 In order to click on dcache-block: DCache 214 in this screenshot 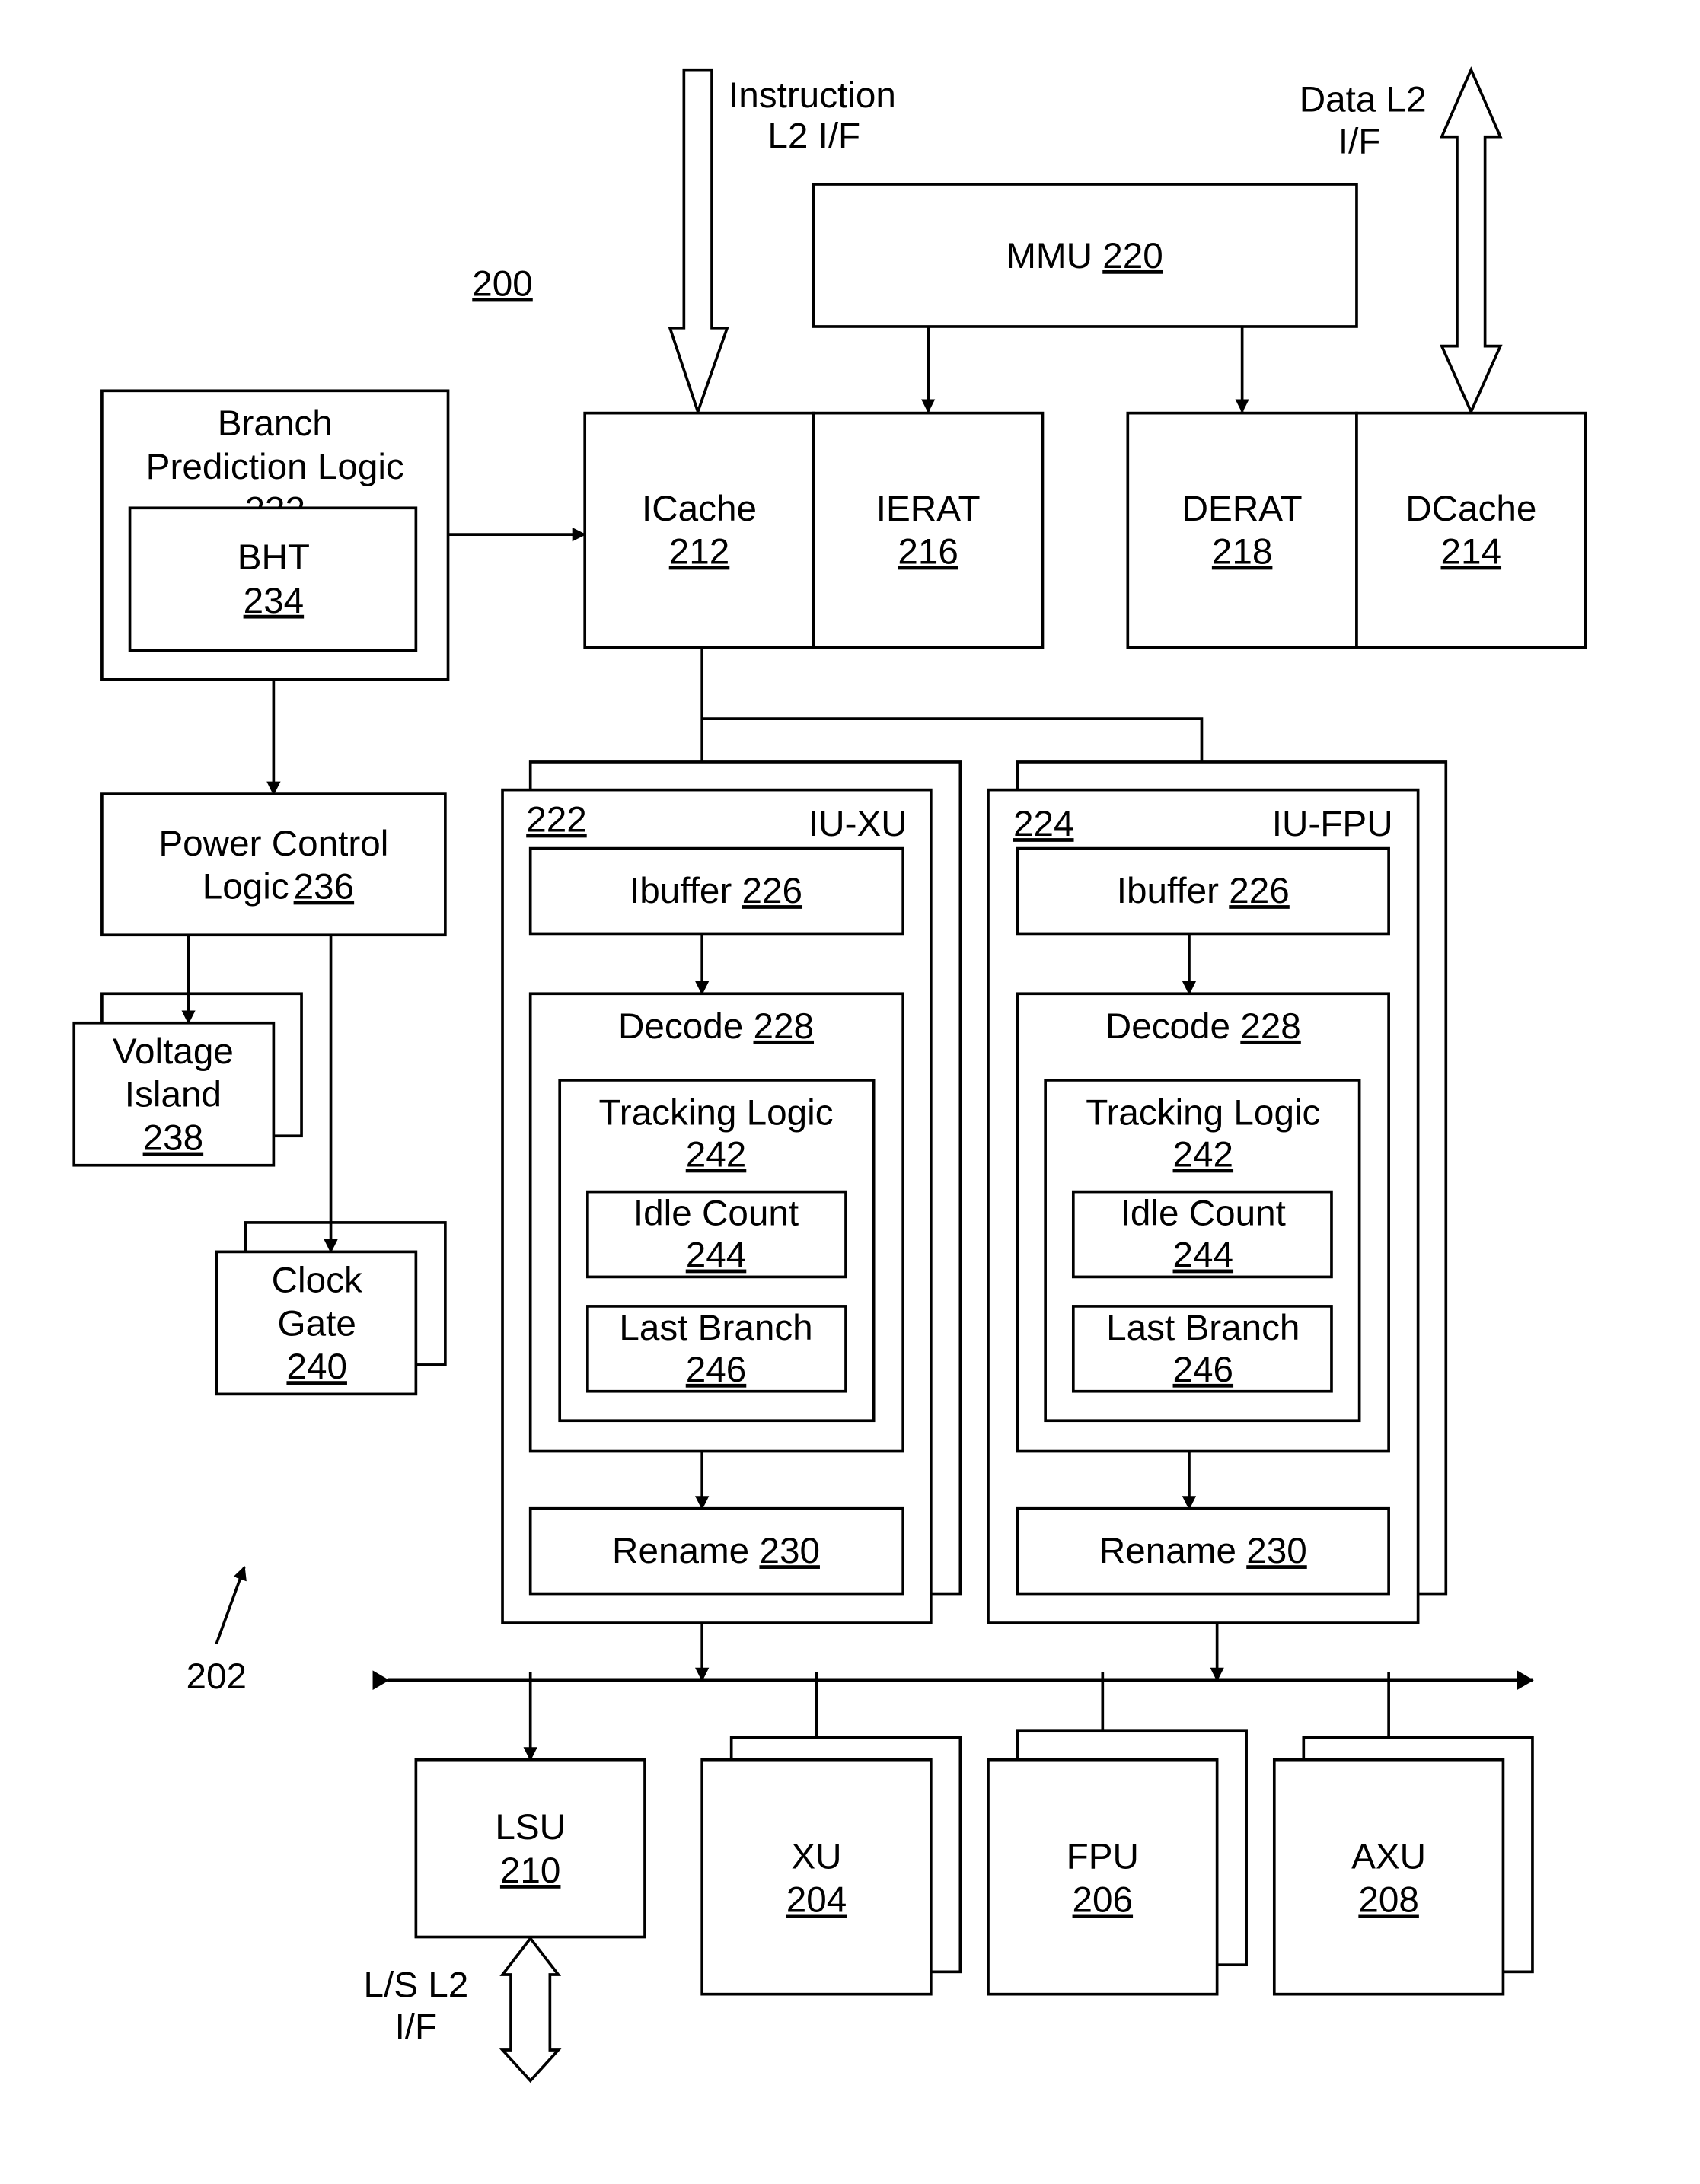, I will do `click(1471, 530)`.